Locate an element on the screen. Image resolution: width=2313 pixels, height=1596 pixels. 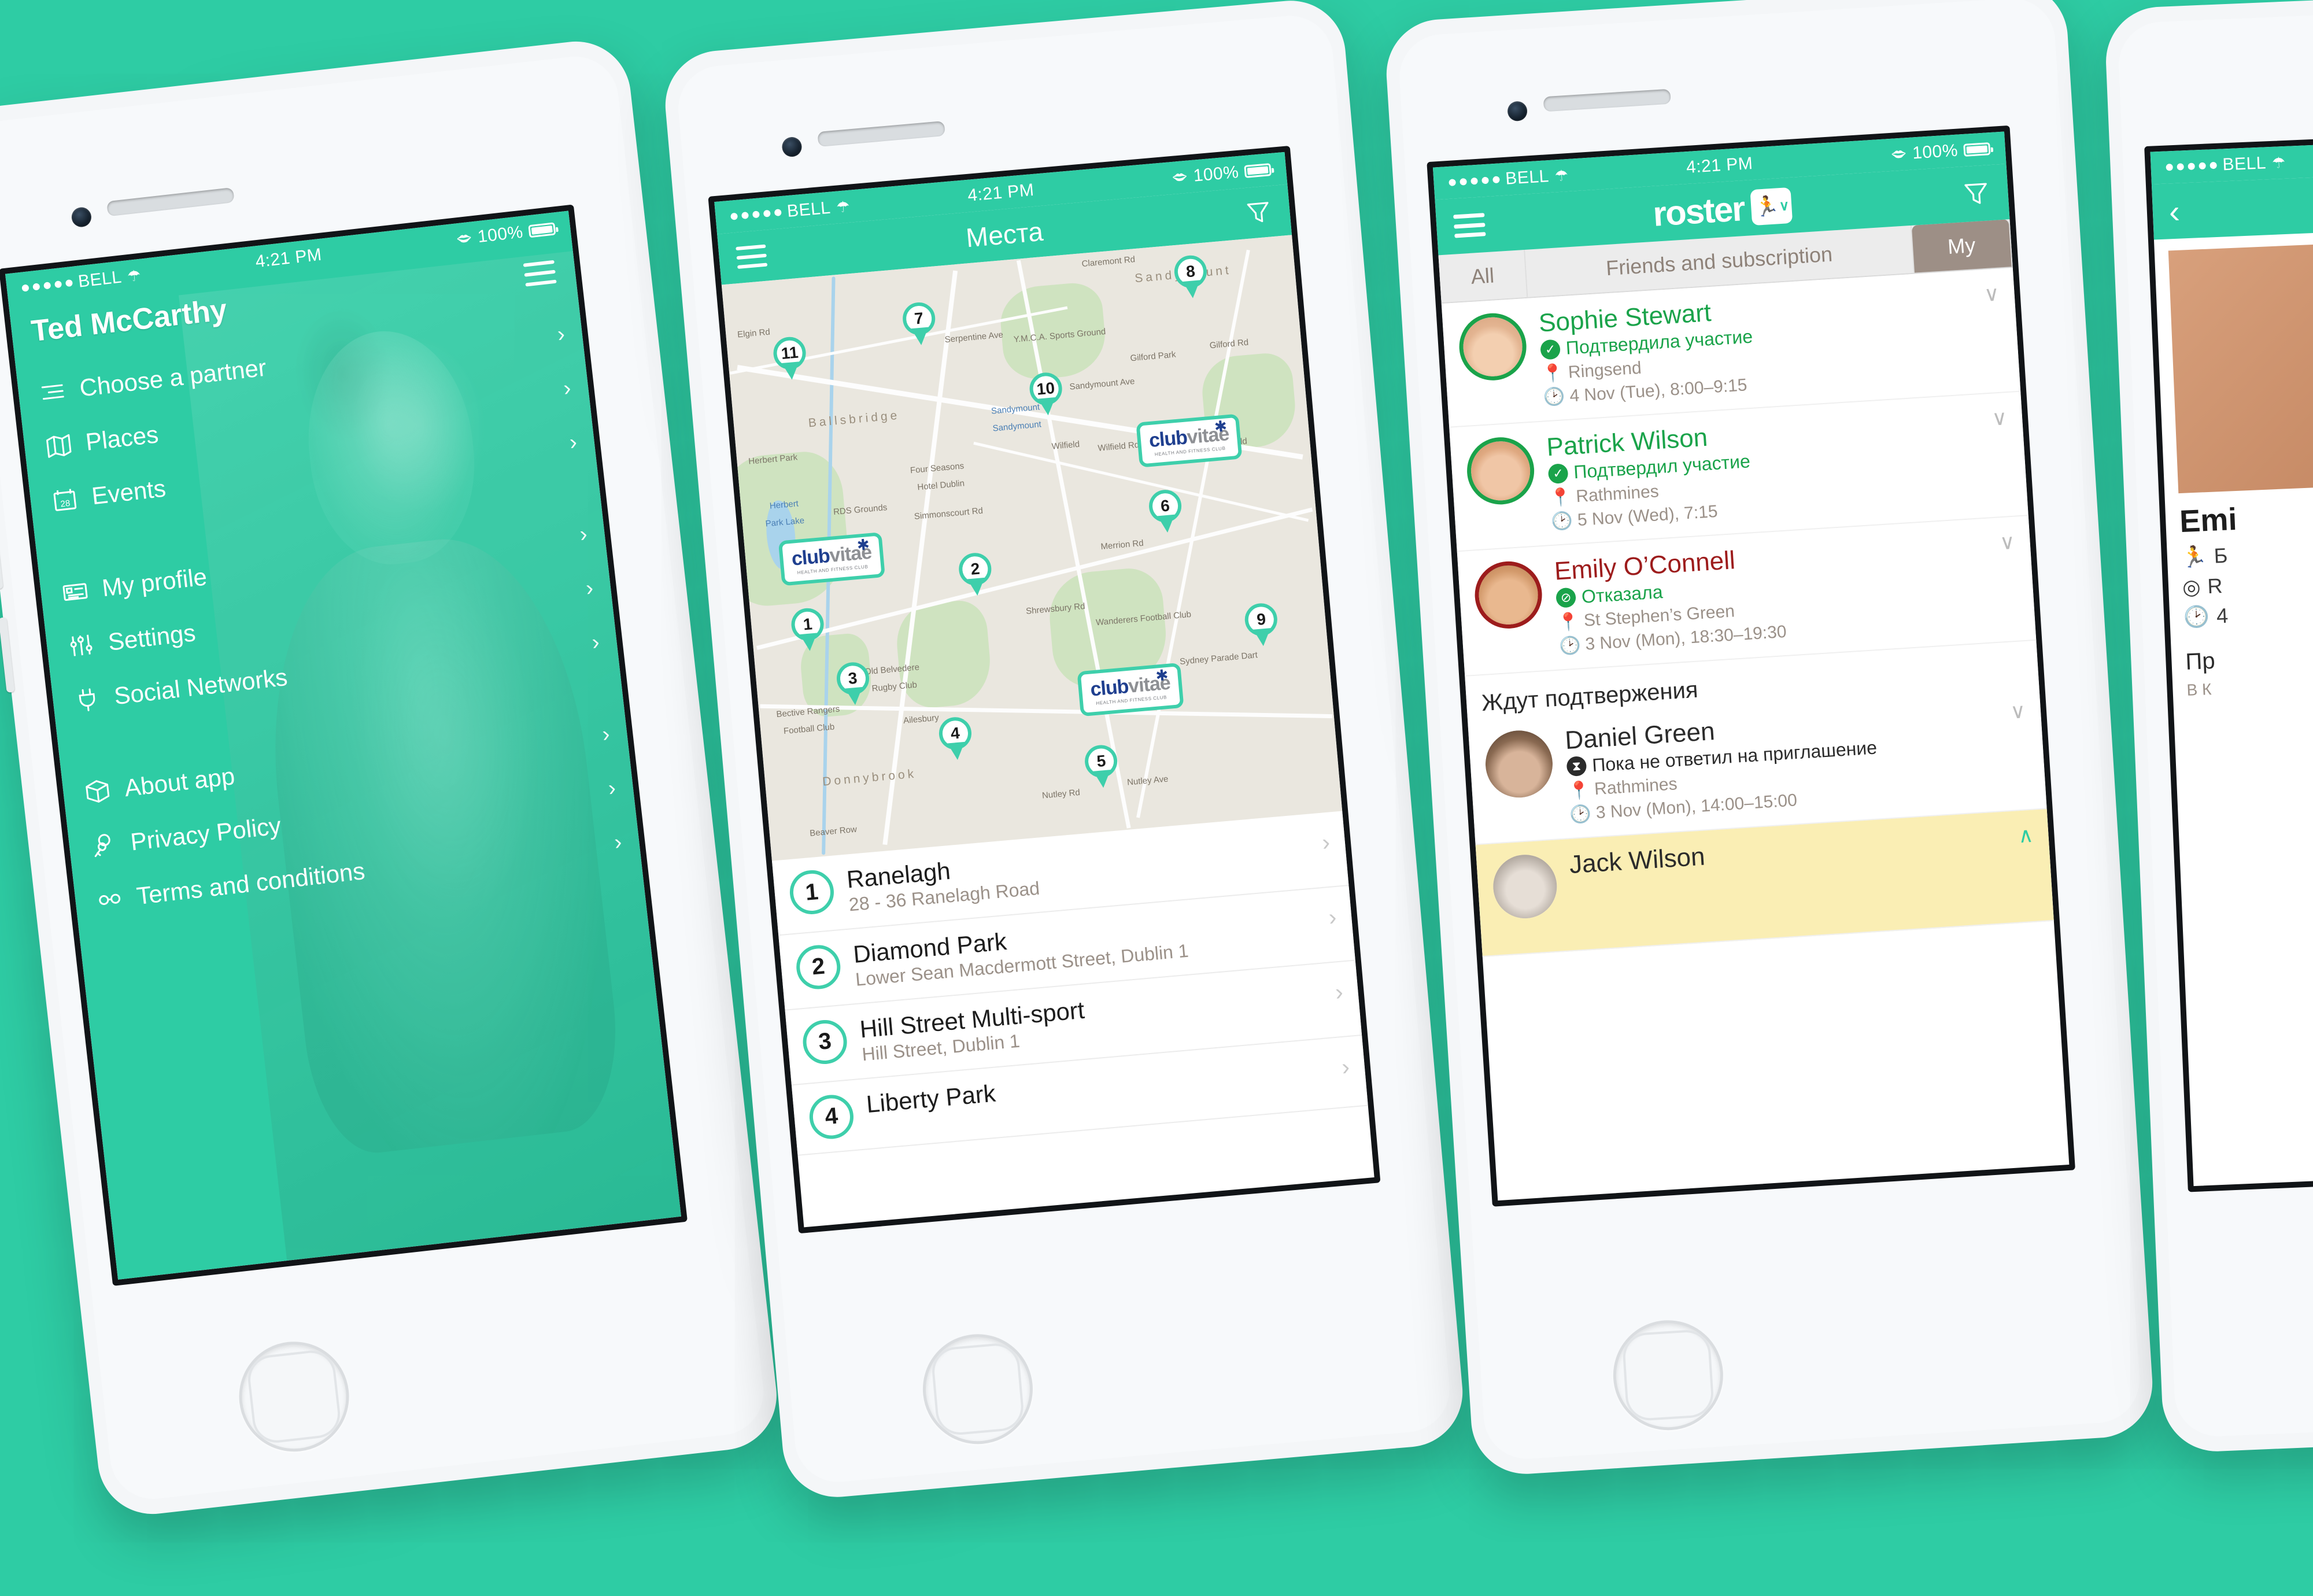
map-marker-pin: 4 is located at coordinates (956, 738).